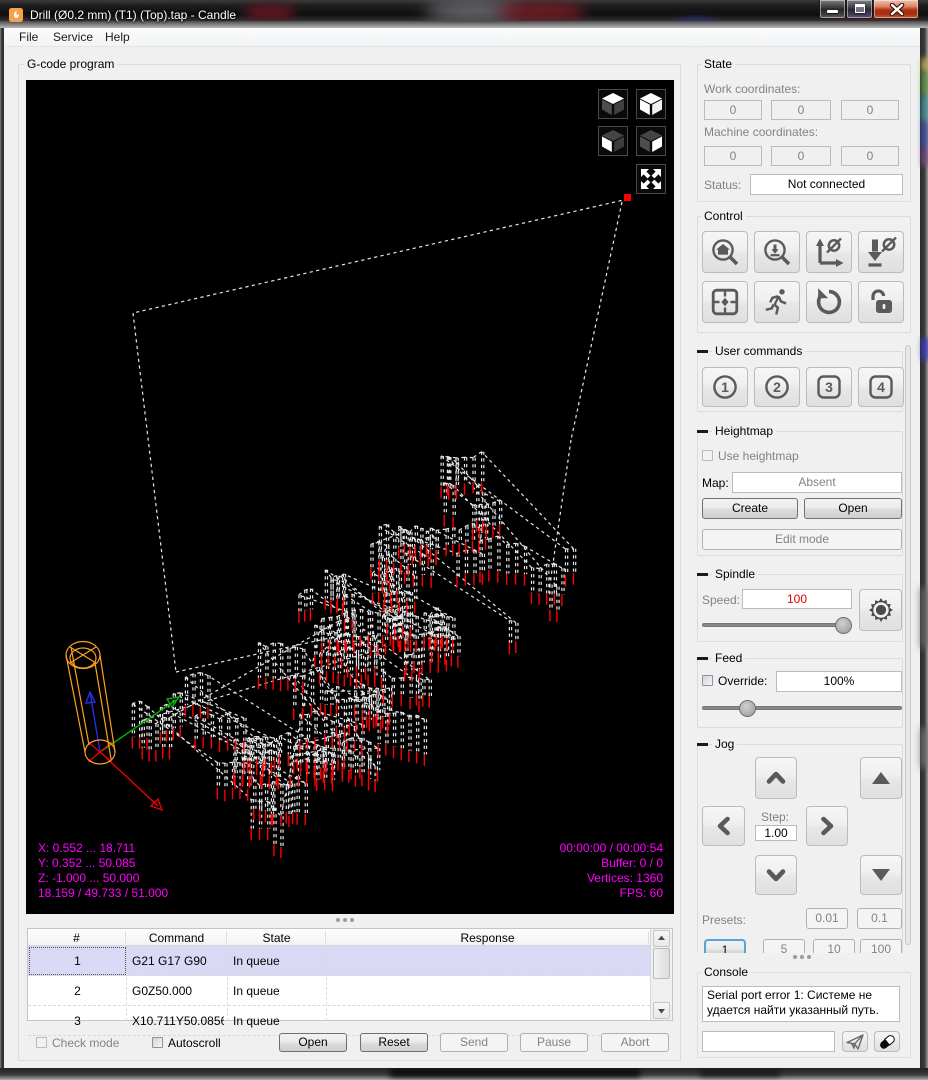 This screenshot has height=1080, width=928. What do you see at coordinates (87, 848) in the screenshot?
I see `svg-text: X: 0.552 ... 18.711` at bounding box center [87, 848].